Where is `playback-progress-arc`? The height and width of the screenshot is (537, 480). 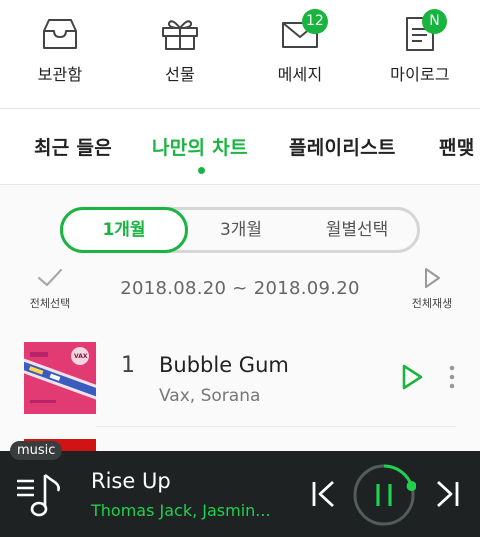
playback-progress-arc is located at coordinates (398, 475).